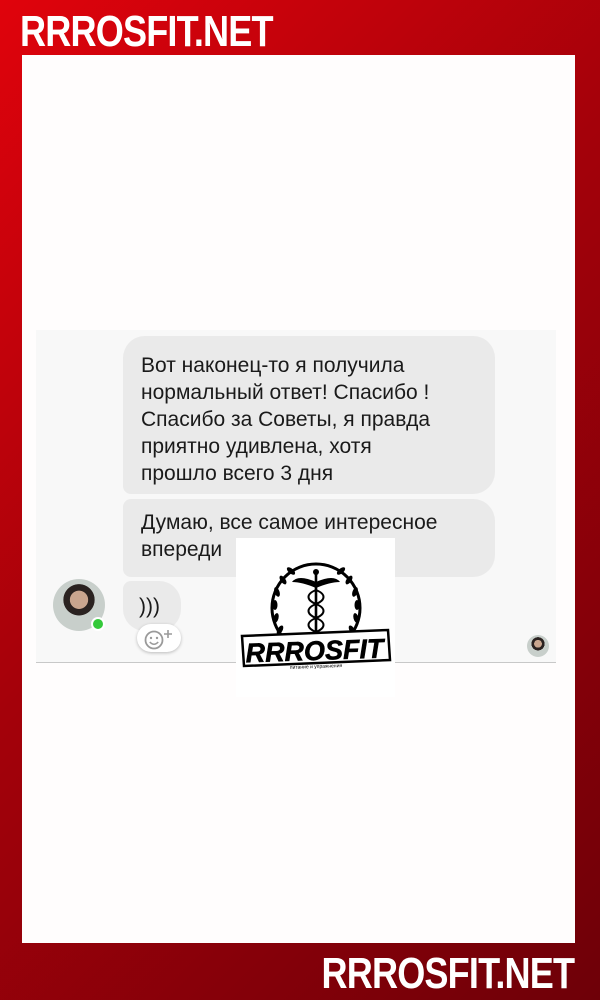 The height and width of the screenshot is (1000, 600). I want to click on add-reaction-icon, so click(158, 640).